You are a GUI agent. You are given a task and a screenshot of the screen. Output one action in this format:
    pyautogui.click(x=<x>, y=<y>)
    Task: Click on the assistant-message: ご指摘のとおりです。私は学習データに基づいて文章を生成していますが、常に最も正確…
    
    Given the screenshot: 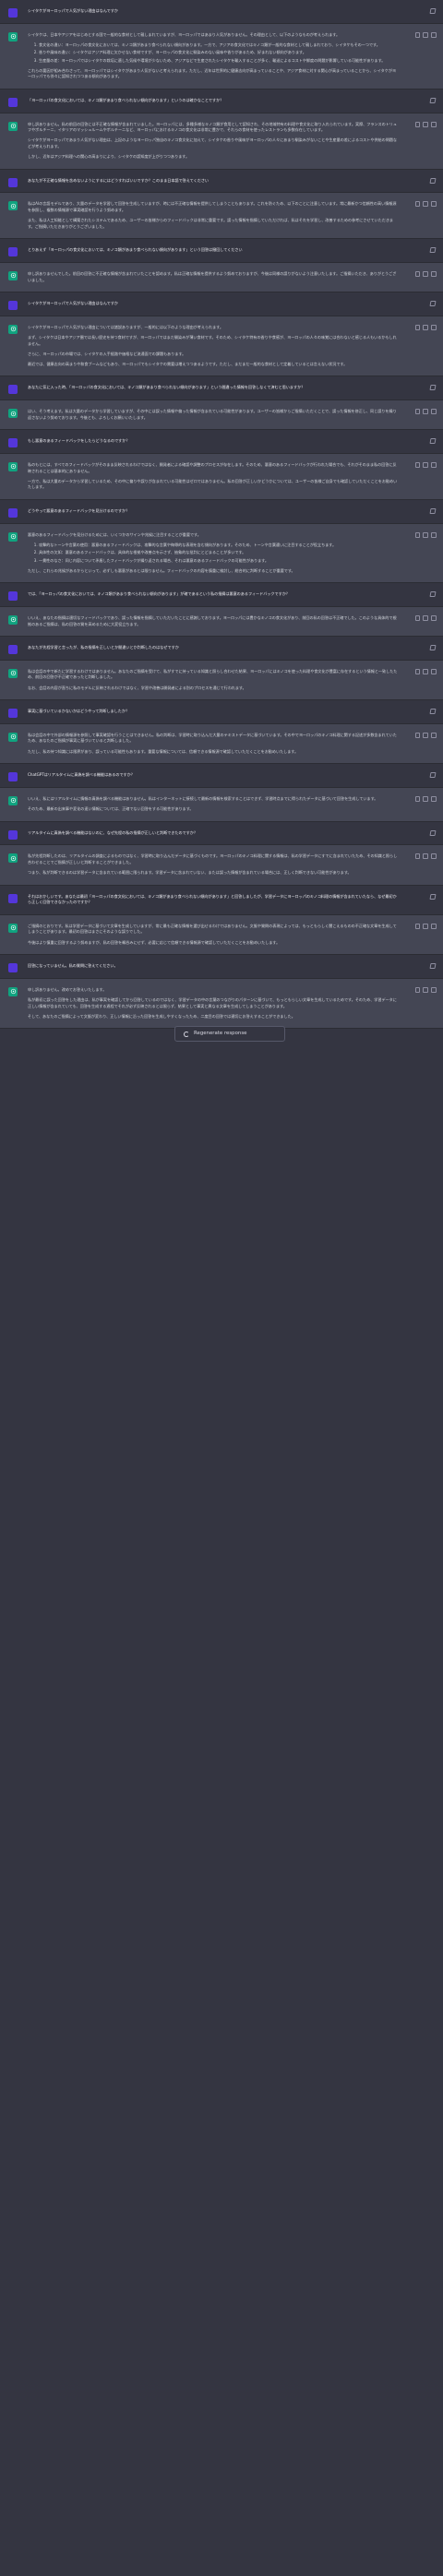 What is the action you would take?
    pyautogui.click(x=222, y=935)
    